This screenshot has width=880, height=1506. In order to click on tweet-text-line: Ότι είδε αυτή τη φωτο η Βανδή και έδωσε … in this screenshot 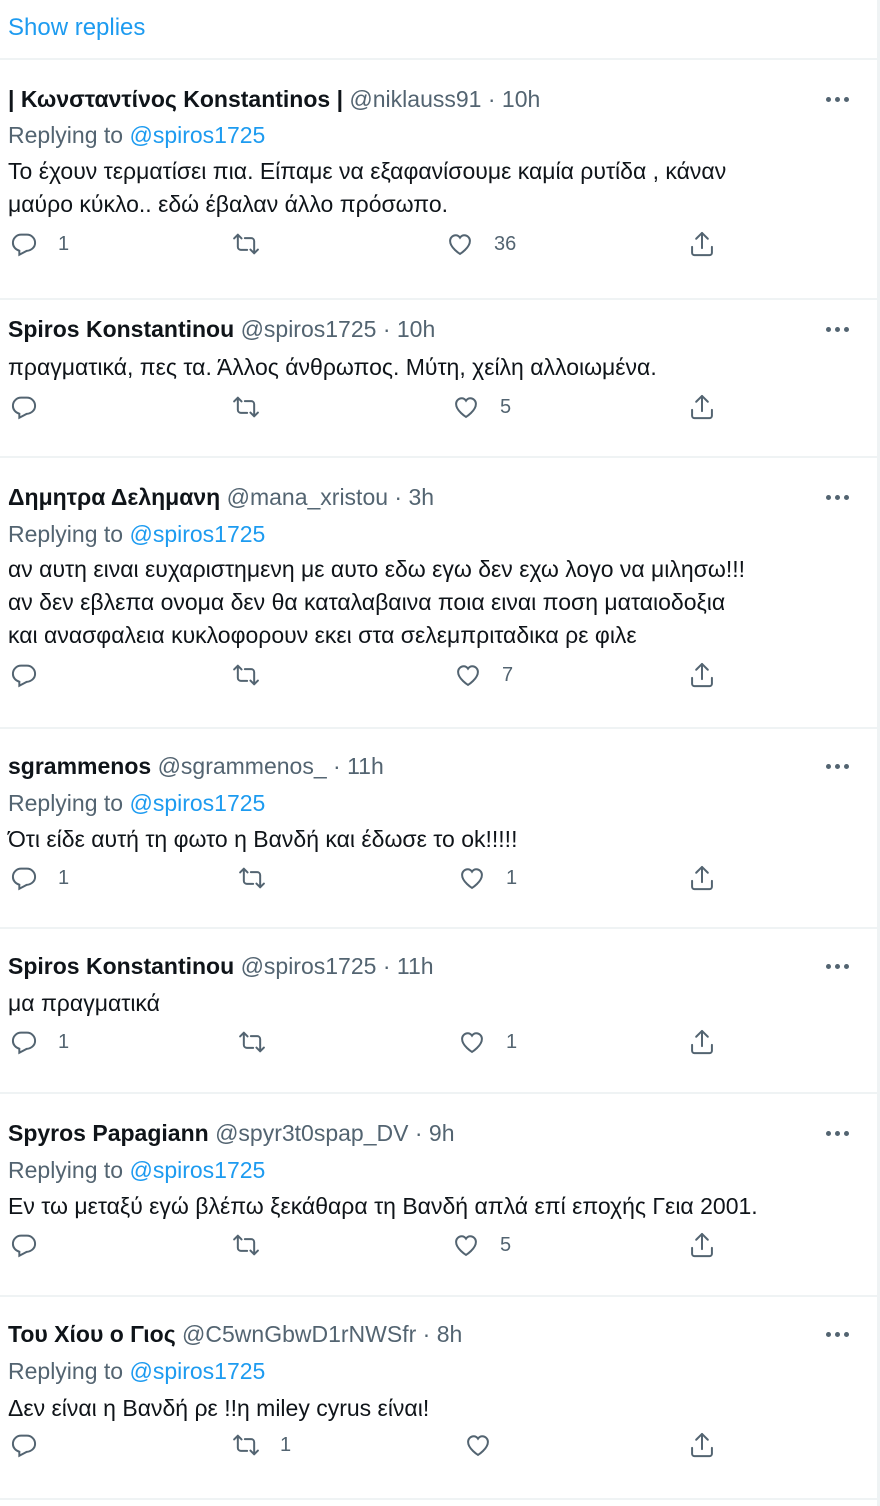, I will do `click(263, 839)`.